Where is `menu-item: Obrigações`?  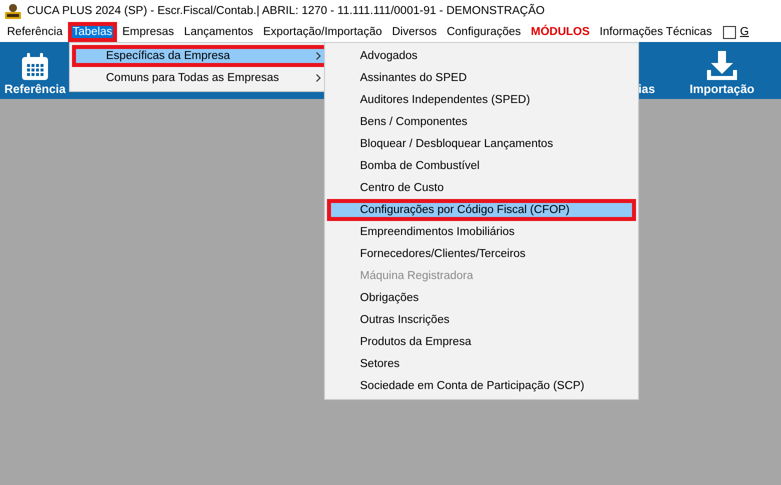
menu-item: Obrigações is located at coordinates (481, 298).